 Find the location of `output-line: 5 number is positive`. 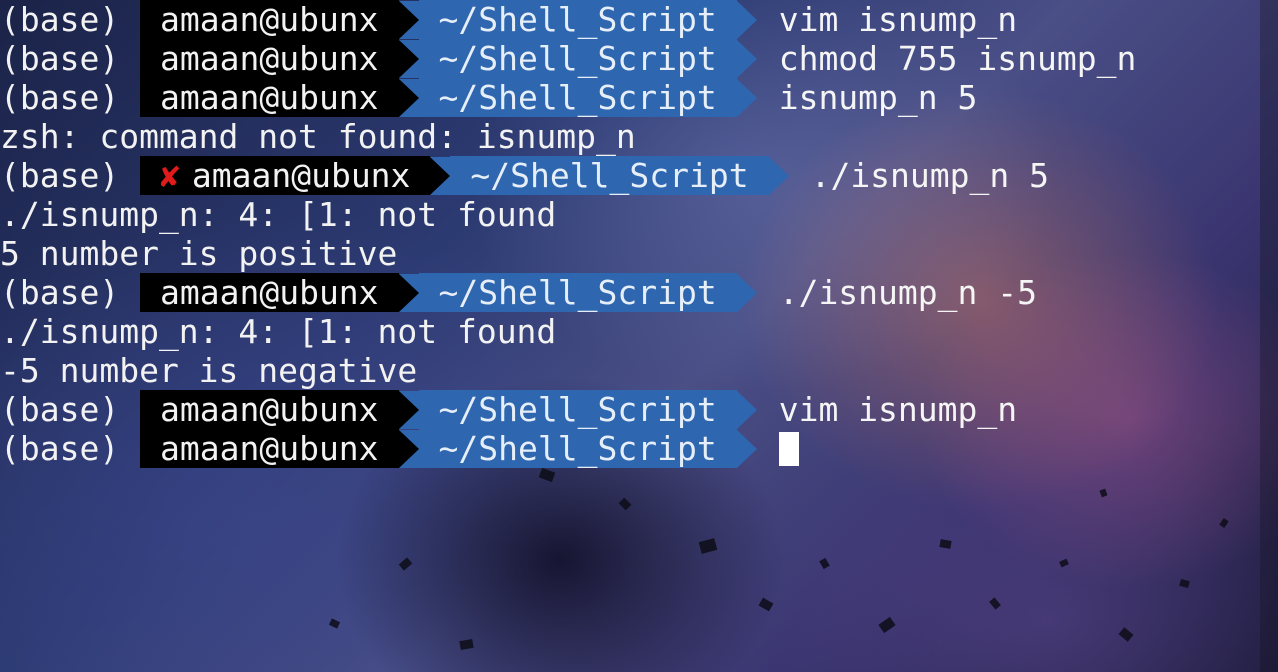

output-line: 5 number is positive is located at coordinates (199, 253).